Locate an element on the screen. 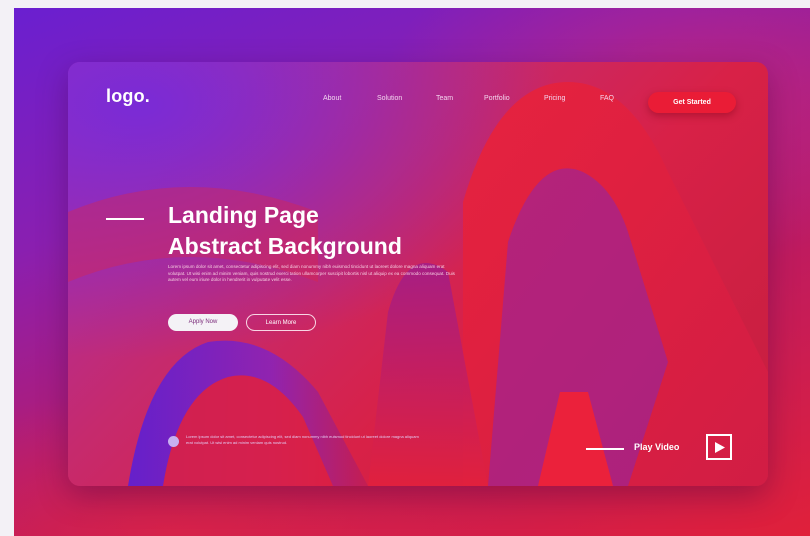  play-video-label: Play Video is located at coordinates (656, 447).